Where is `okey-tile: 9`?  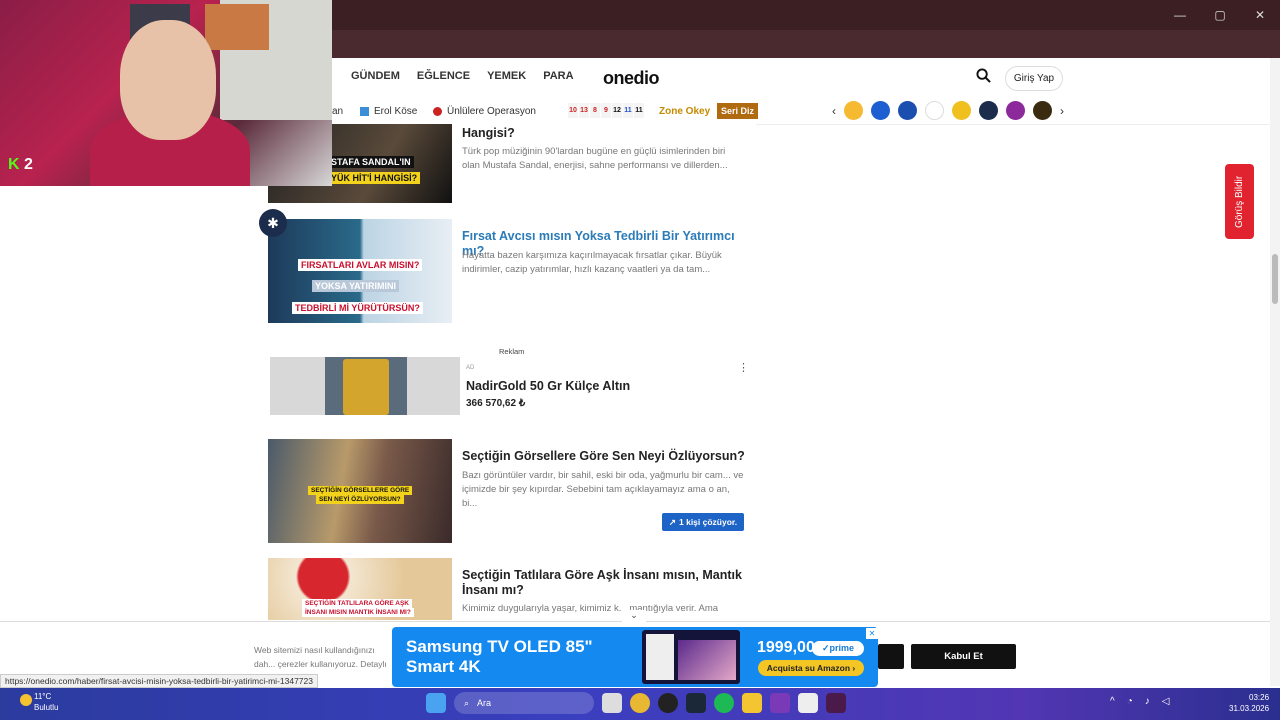 okey-tile: 9 is located at coordinates (606, 110).